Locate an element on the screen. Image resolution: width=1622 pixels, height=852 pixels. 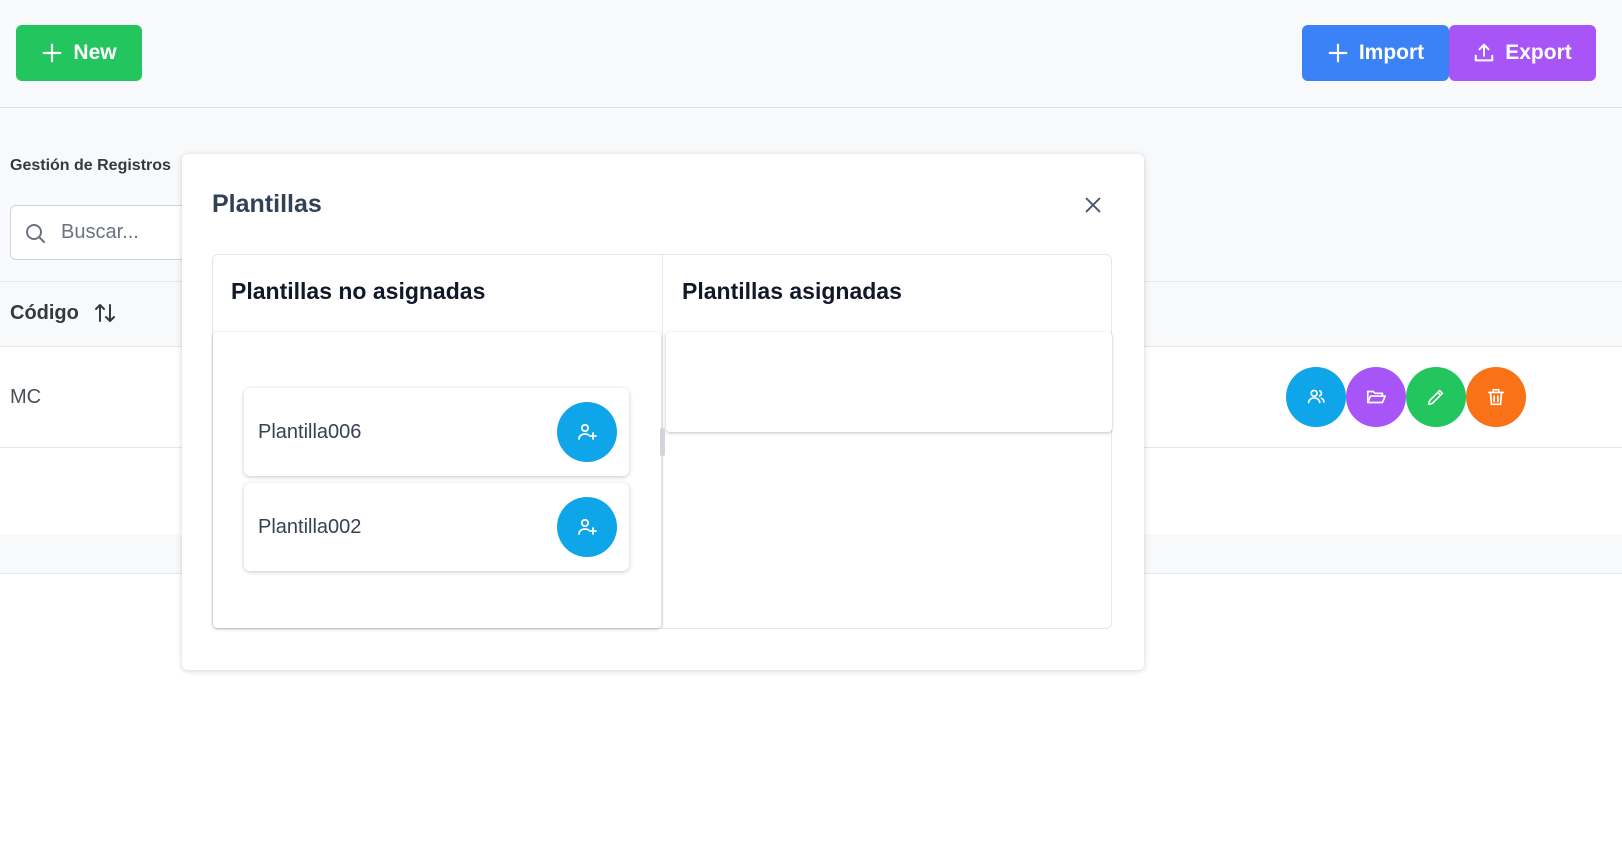
sort-icon is located at coordinates (105, 313).